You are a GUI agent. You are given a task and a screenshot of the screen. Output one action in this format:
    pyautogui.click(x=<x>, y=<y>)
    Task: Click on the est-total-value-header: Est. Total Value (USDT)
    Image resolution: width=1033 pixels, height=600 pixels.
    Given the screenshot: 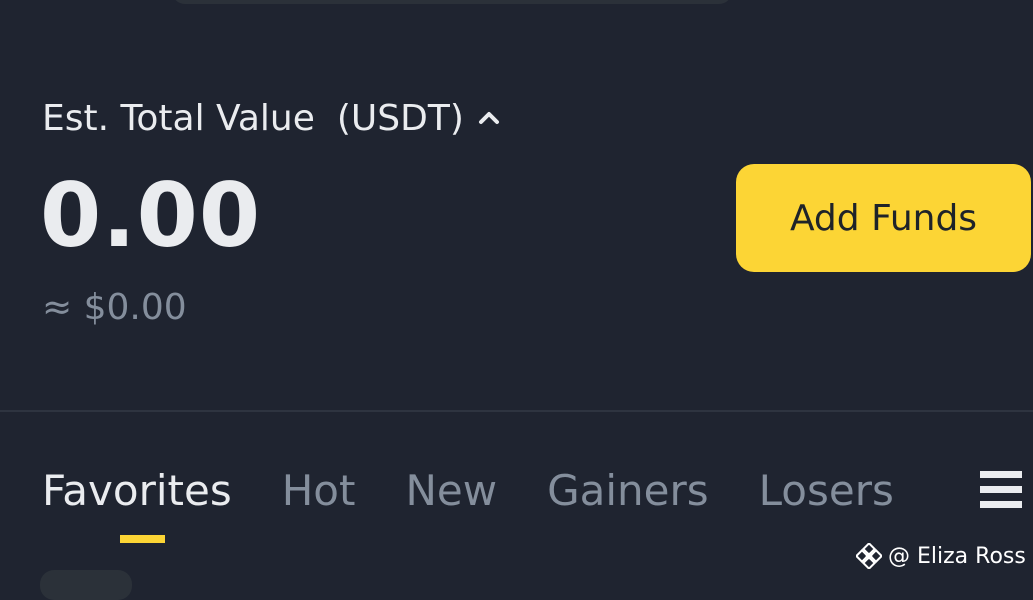 What is the action you would take?
    pyautogui.click(x=271, y=118)
    